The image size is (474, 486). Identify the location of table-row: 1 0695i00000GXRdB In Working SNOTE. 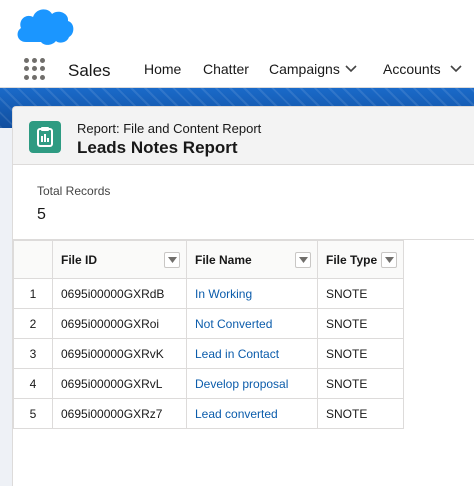
(208, 293).